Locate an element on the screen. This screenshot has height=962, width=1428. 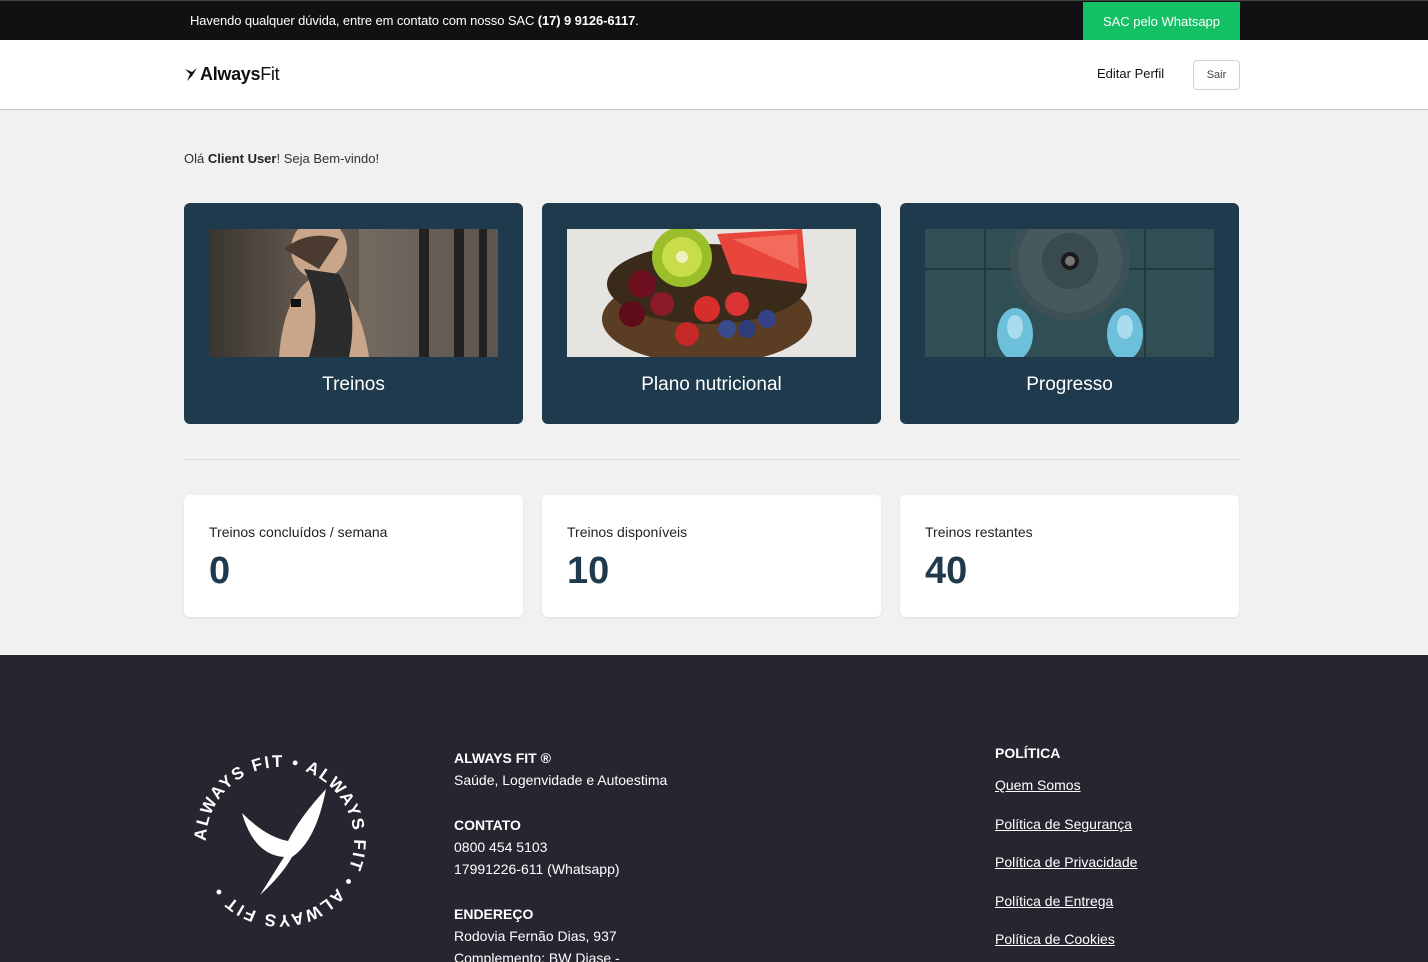
edit-profile-link: Editar Perfil is located at coordinates (1130, 73).